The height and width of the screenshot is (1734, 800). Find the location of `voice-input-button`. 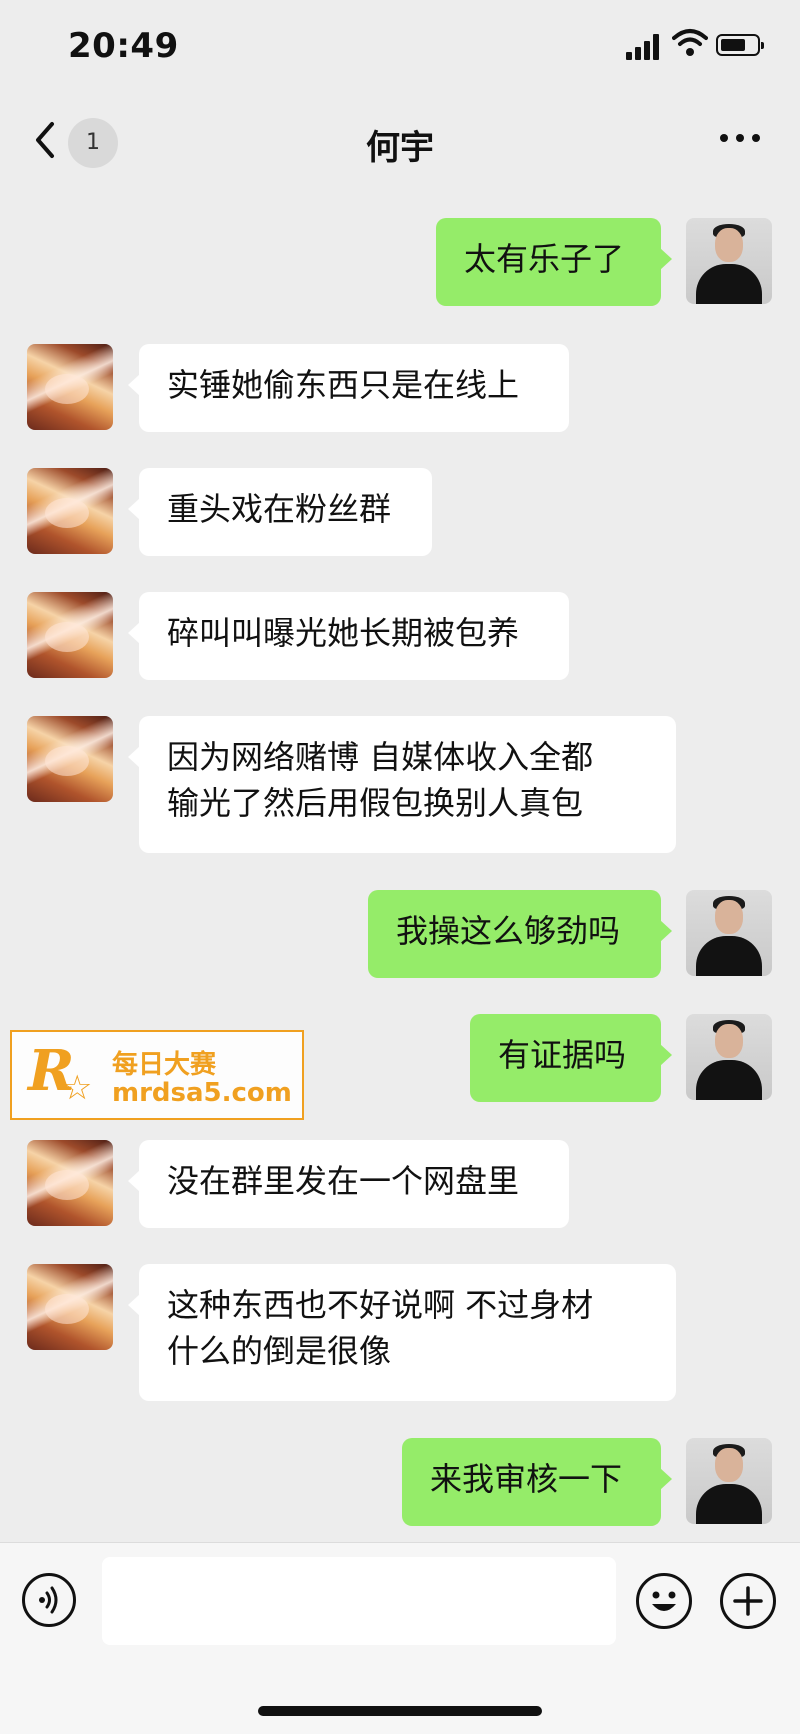

voice-input-button is located at coordinates (49, 1600).